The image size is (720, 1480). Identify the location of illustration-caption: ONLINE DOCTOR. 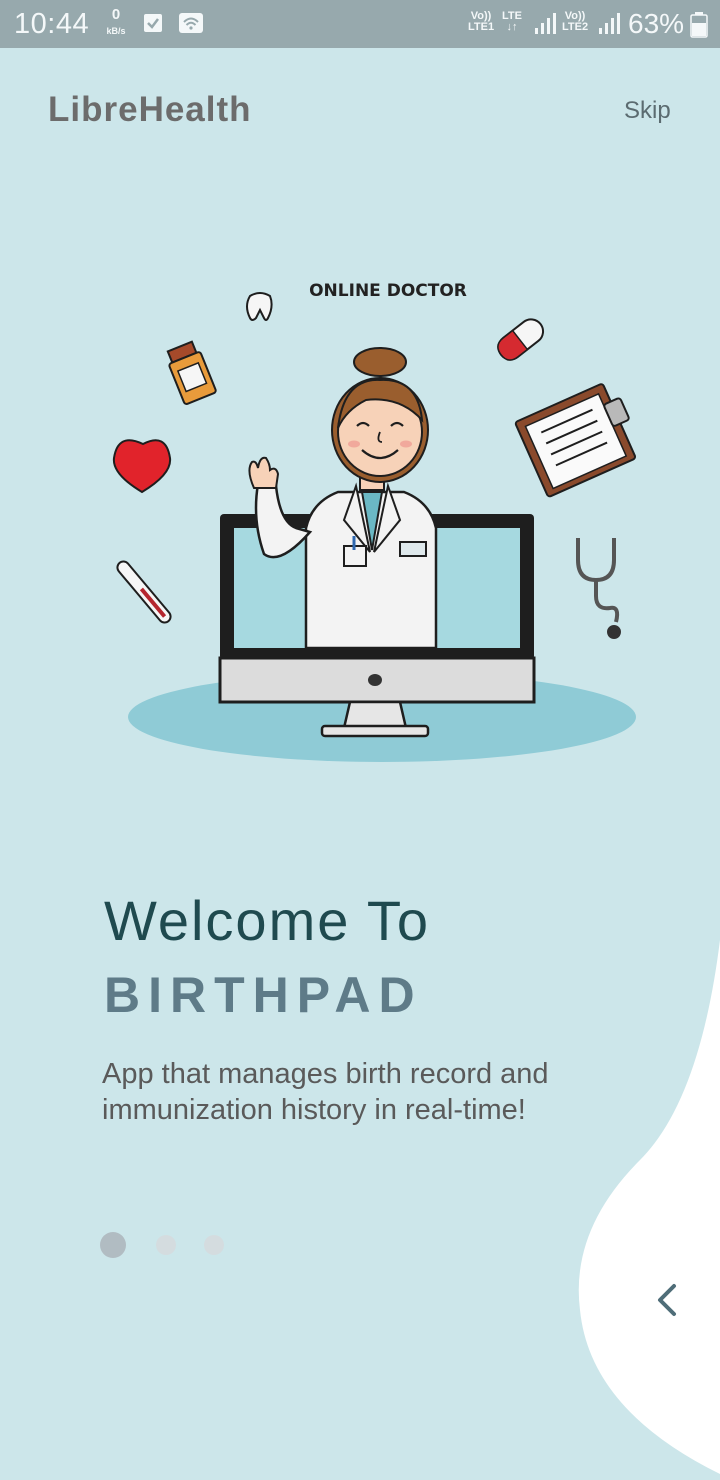
(388, 291).